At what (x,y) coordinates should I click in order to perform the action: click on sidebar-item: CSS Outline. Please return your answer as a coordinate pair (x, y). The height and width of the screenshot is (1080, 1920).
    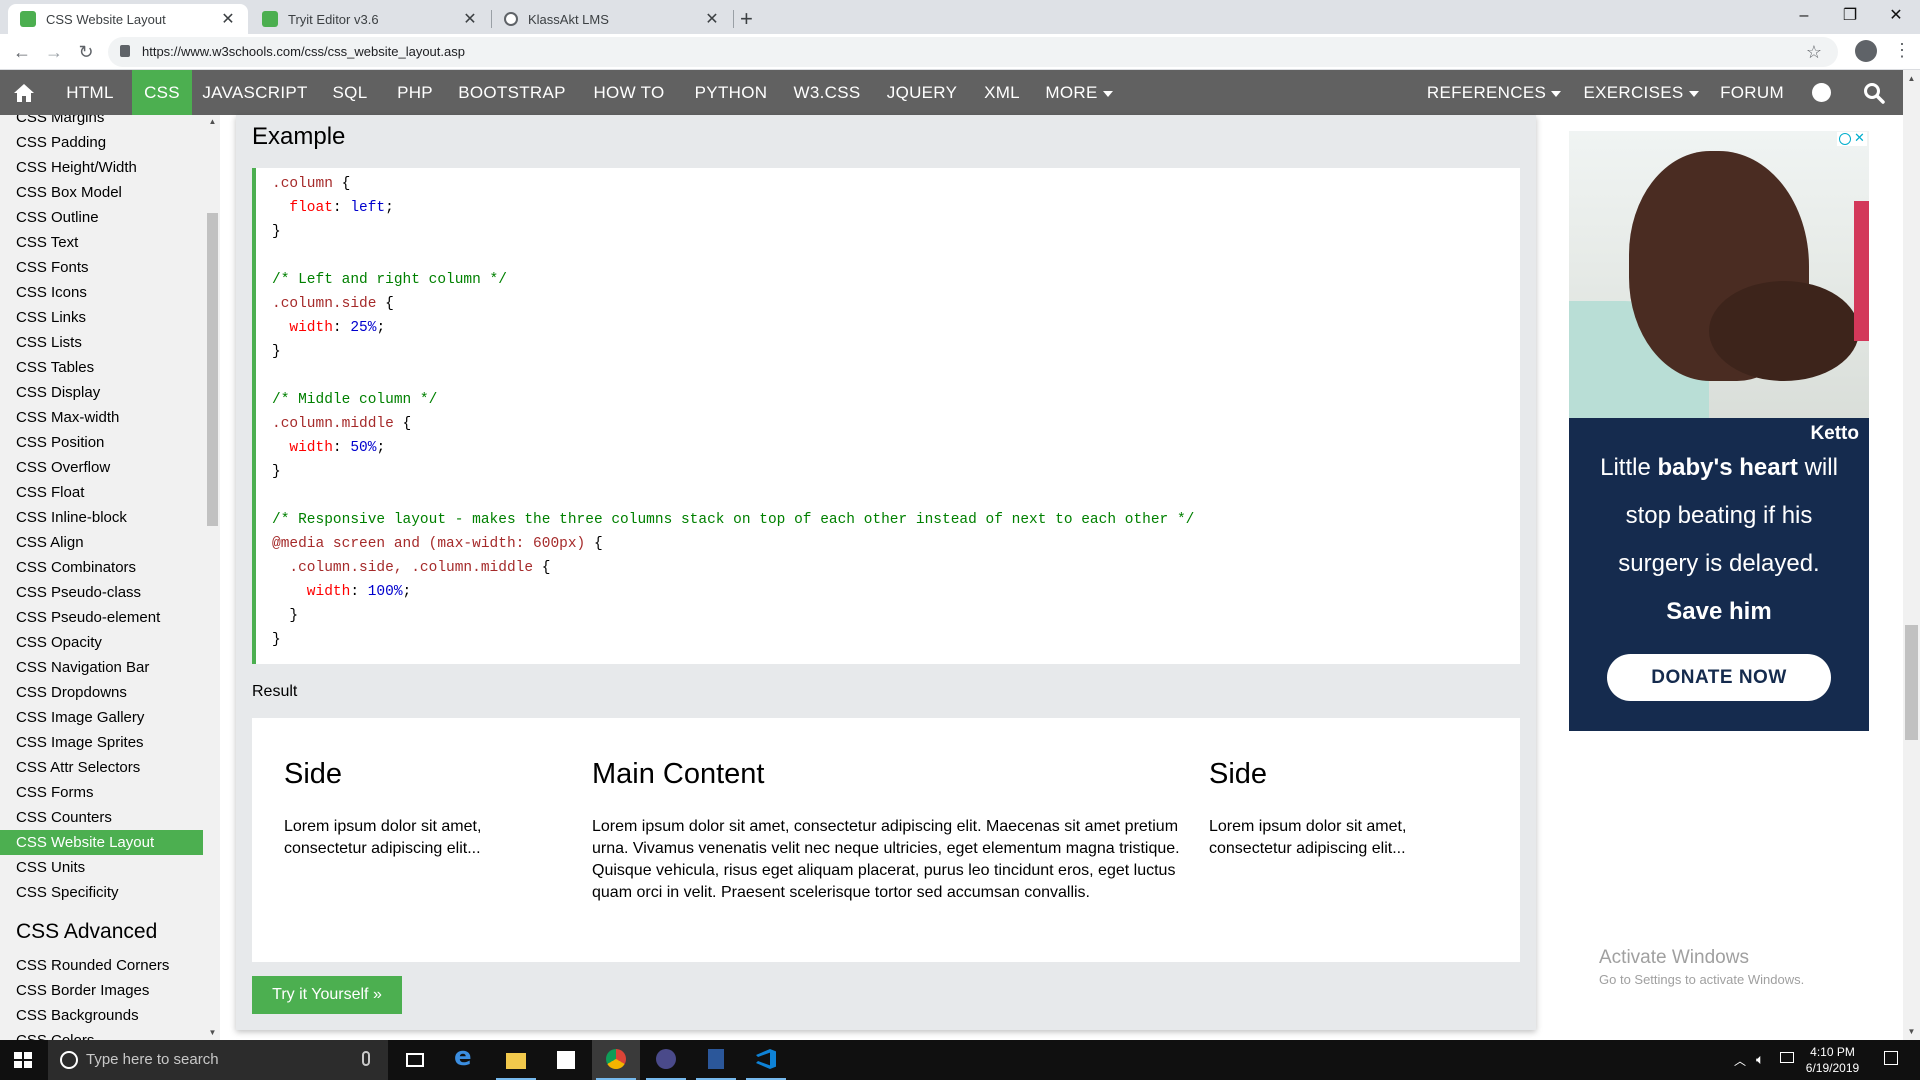
    Looking at the image, I should click on (101, 217).